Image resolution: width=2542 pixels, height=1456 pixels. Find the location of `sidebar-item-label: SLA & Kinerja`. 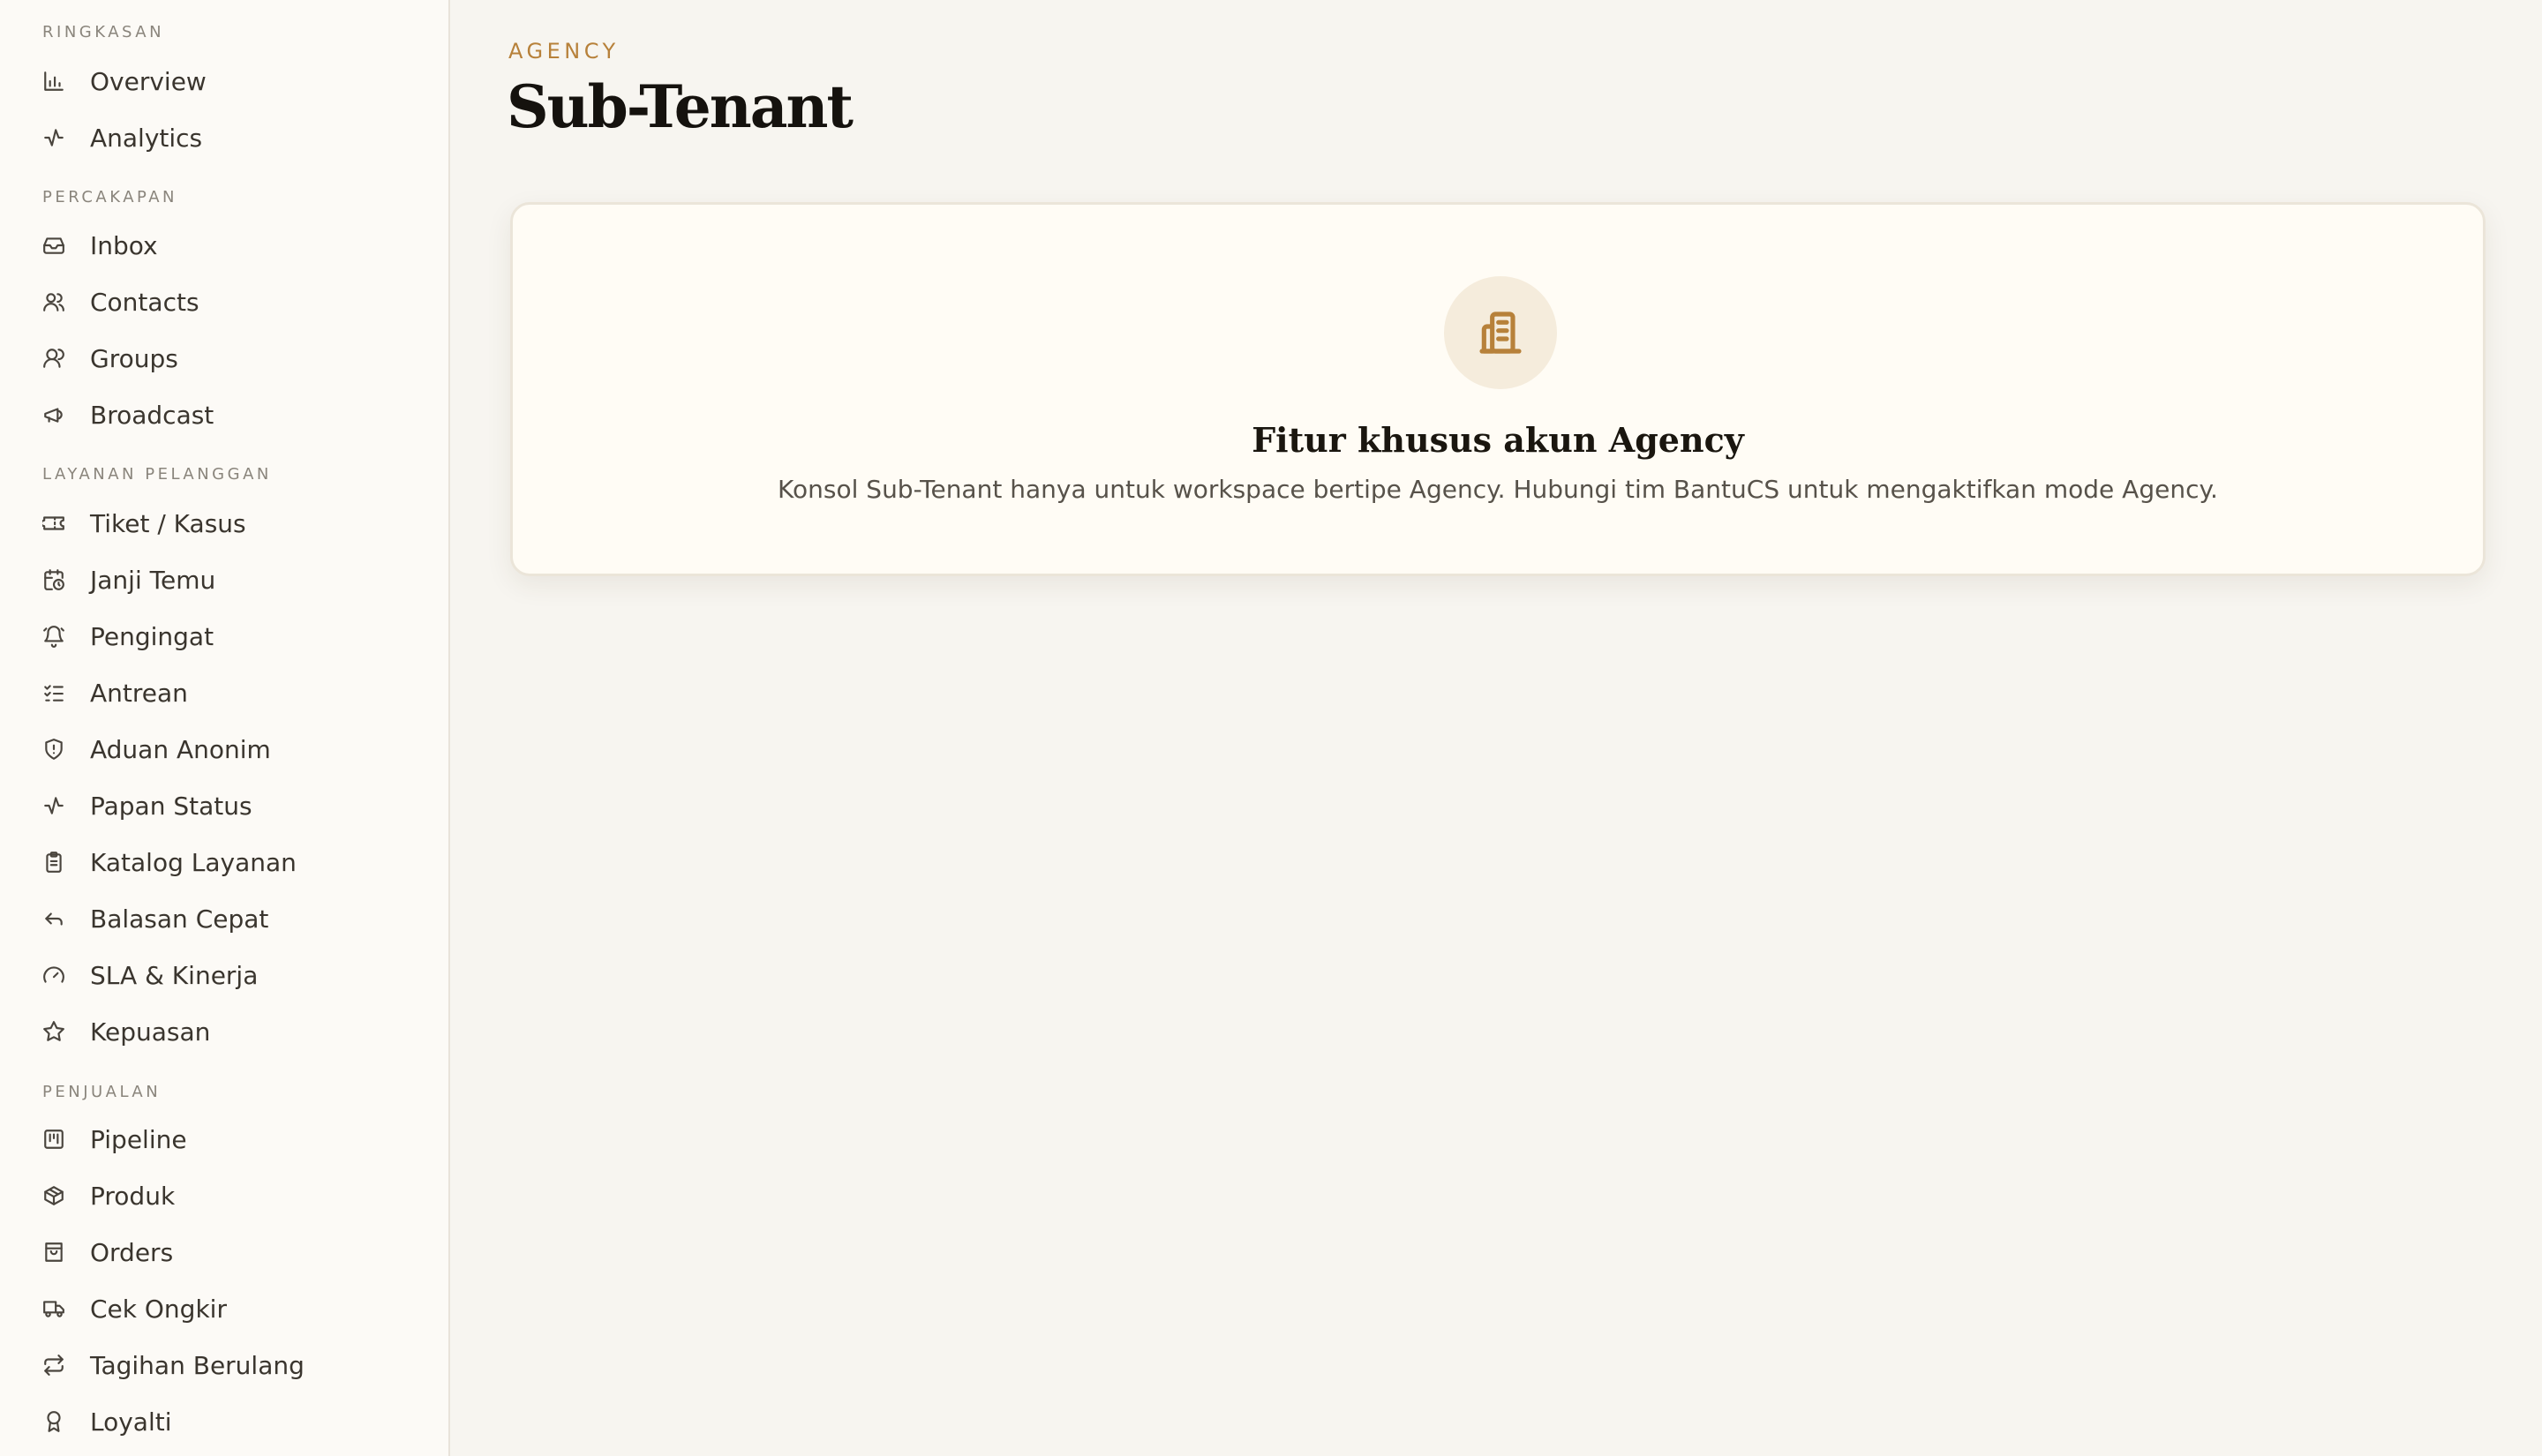

sidebar-item-label: SLA & Kinerja is located at coordinates (174, 975).